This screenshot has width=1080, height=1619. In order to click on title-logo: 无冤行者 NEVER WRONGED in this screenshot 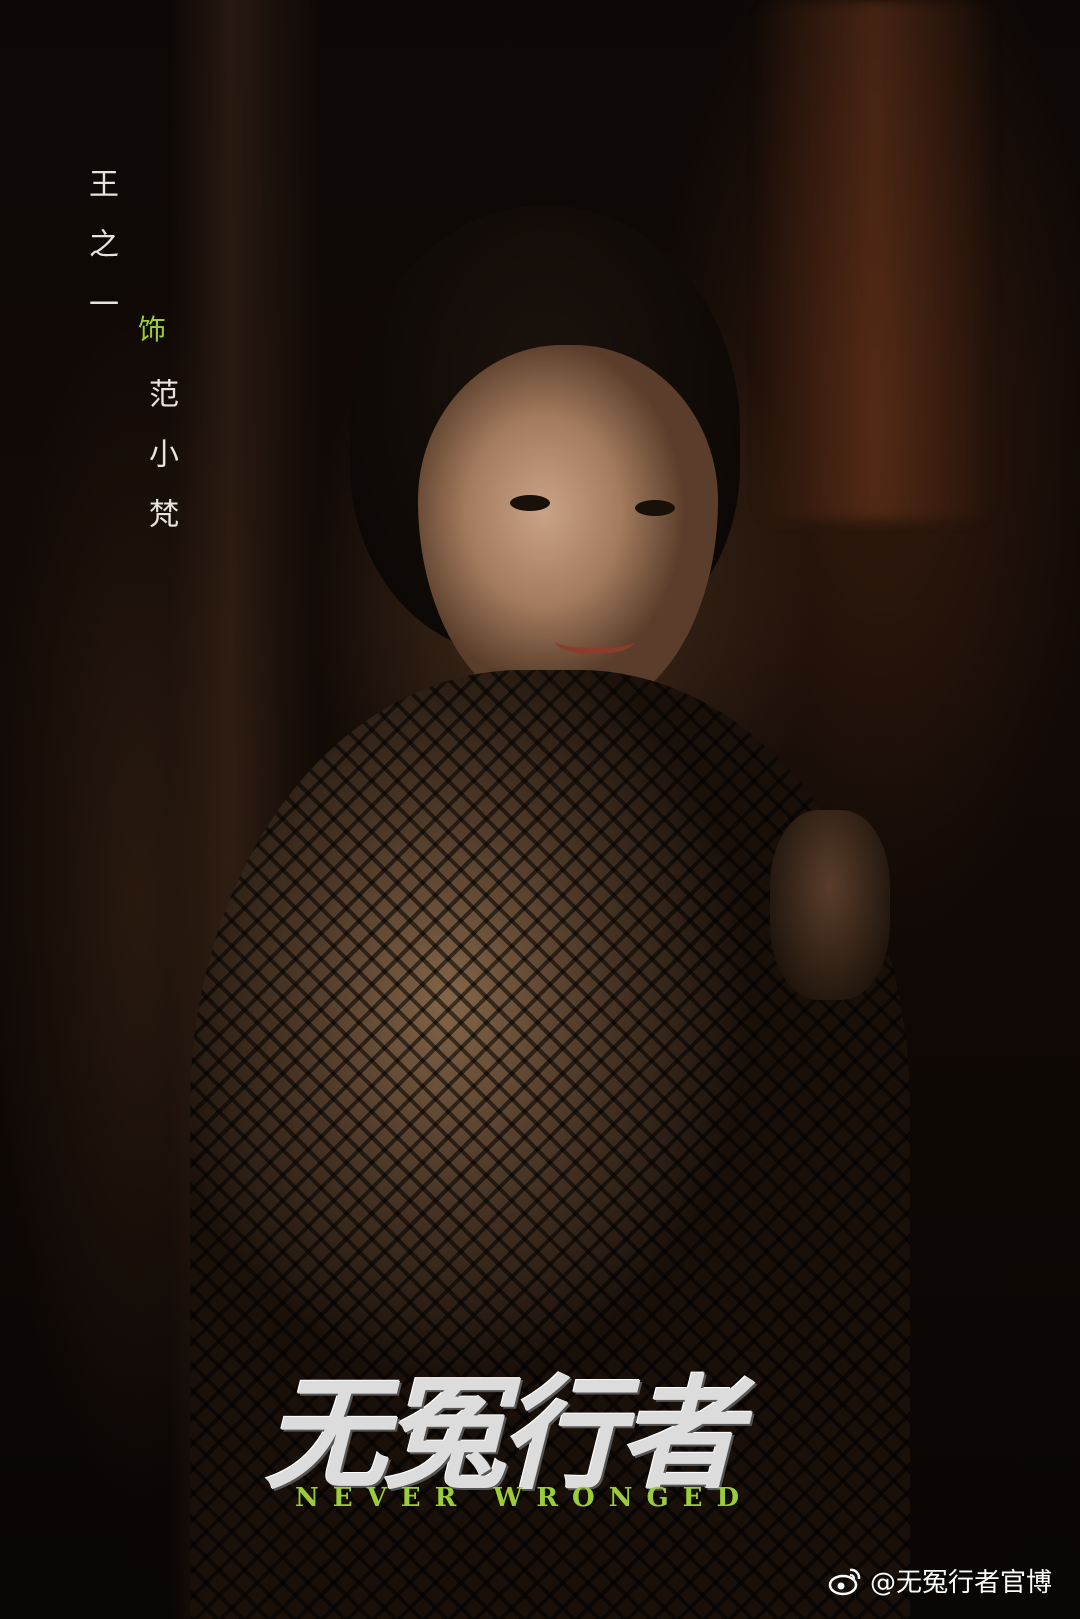, I will do `click(535, 1445)`.